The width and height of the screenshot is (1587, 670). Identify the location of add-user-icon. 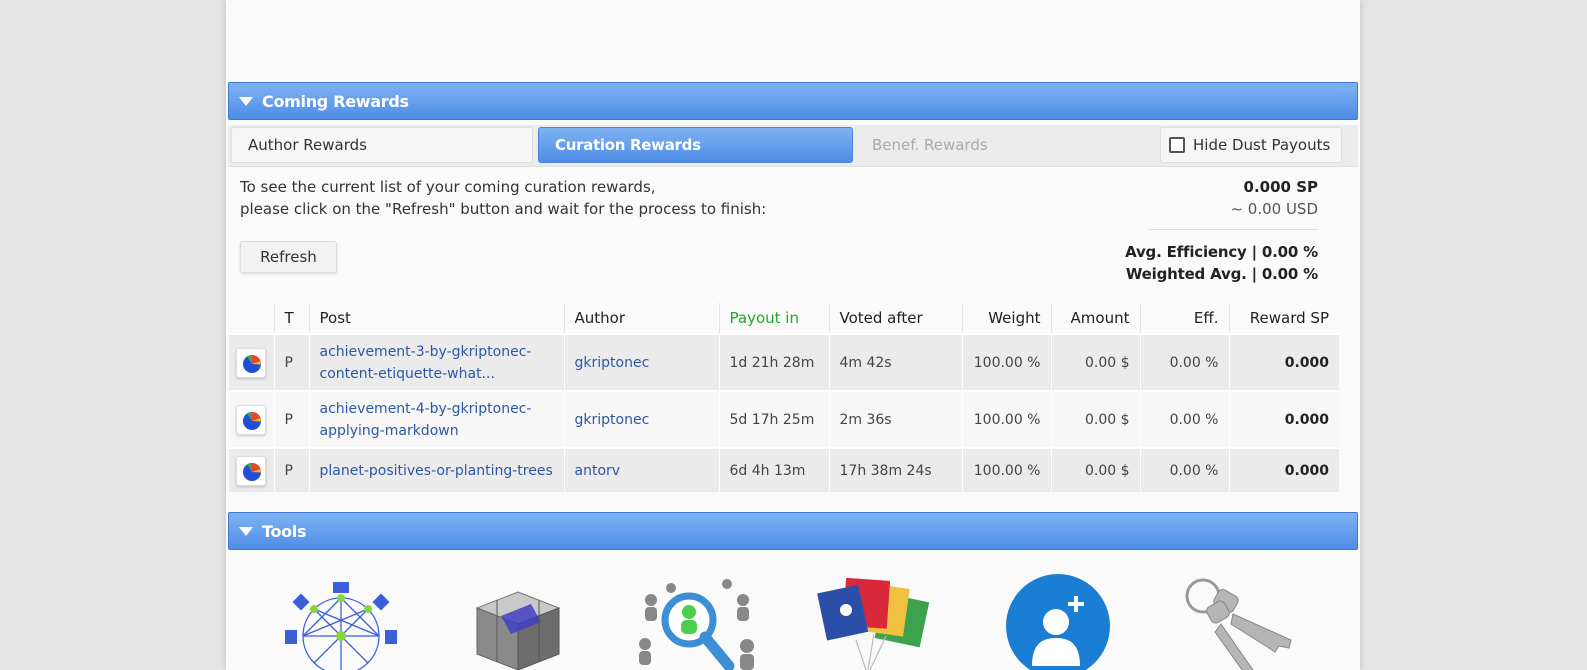
(1058, 622).